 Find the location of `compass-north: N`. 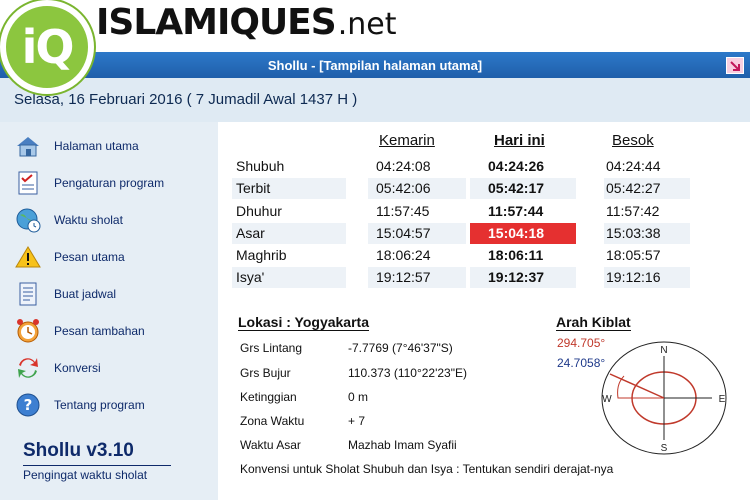

compass-north: N is located at coordinates (663, 350).